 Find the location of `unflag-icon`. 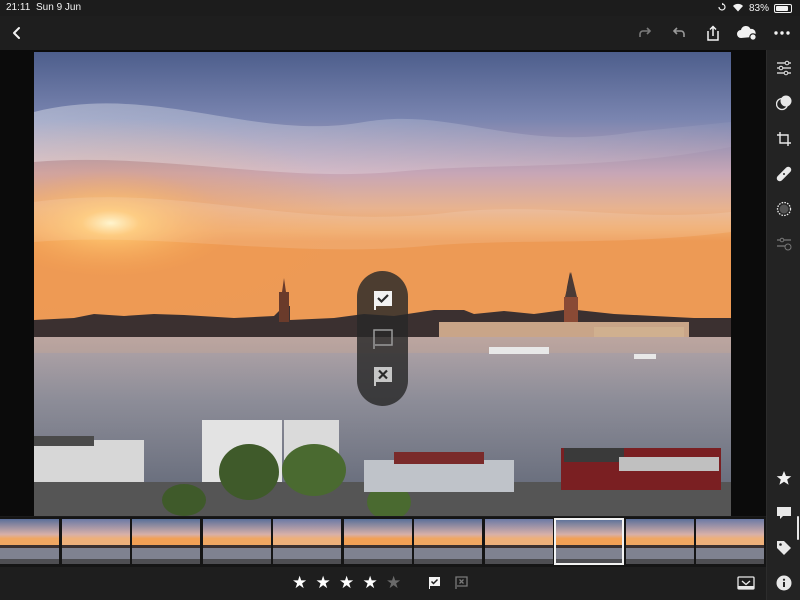

unflag-icon is located at coordinates (382, 338).